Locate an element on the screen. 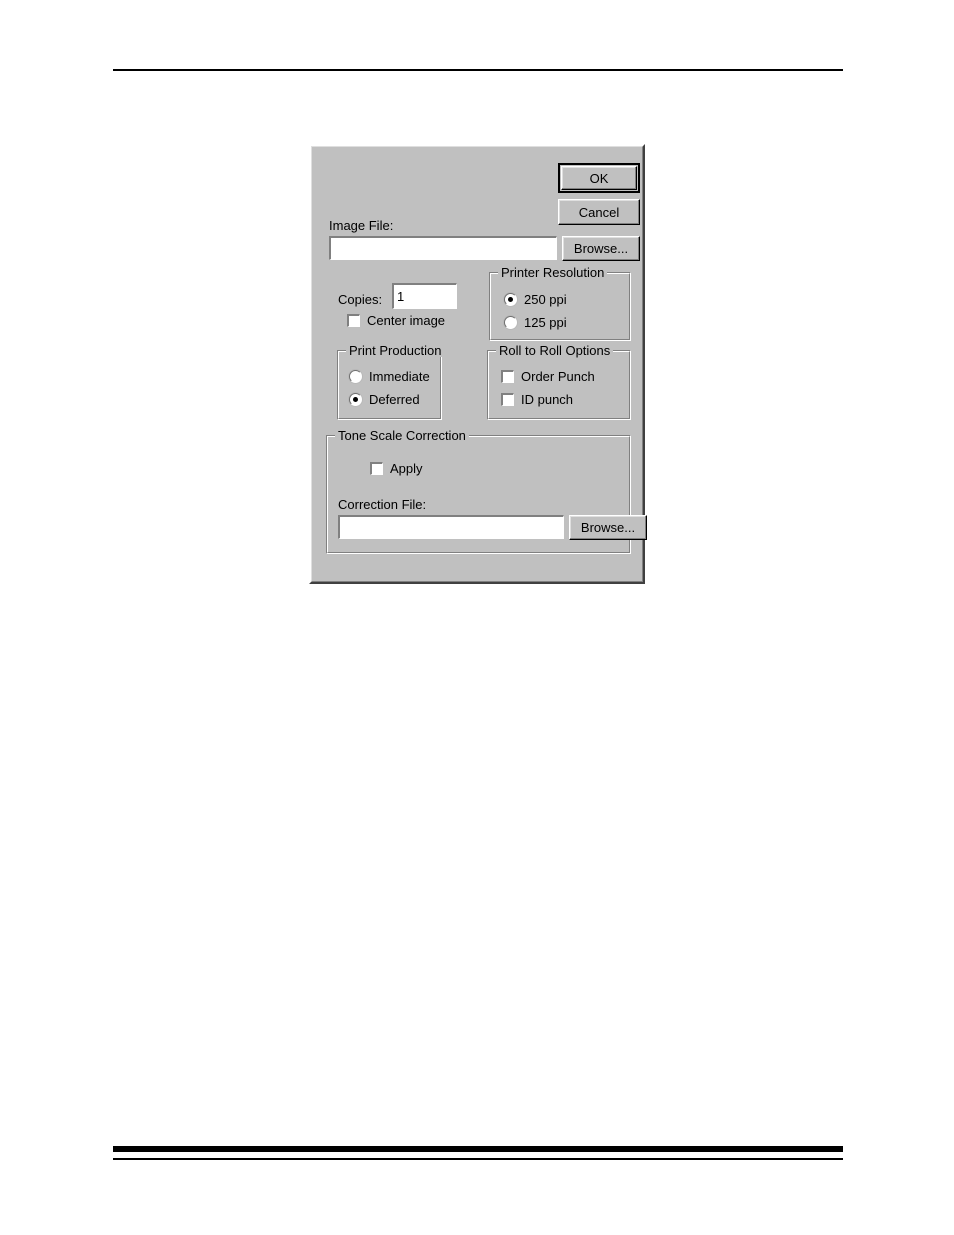 The image size is (954, 1235). order-punch-checkbox-box is located at coordinates (507, 376).